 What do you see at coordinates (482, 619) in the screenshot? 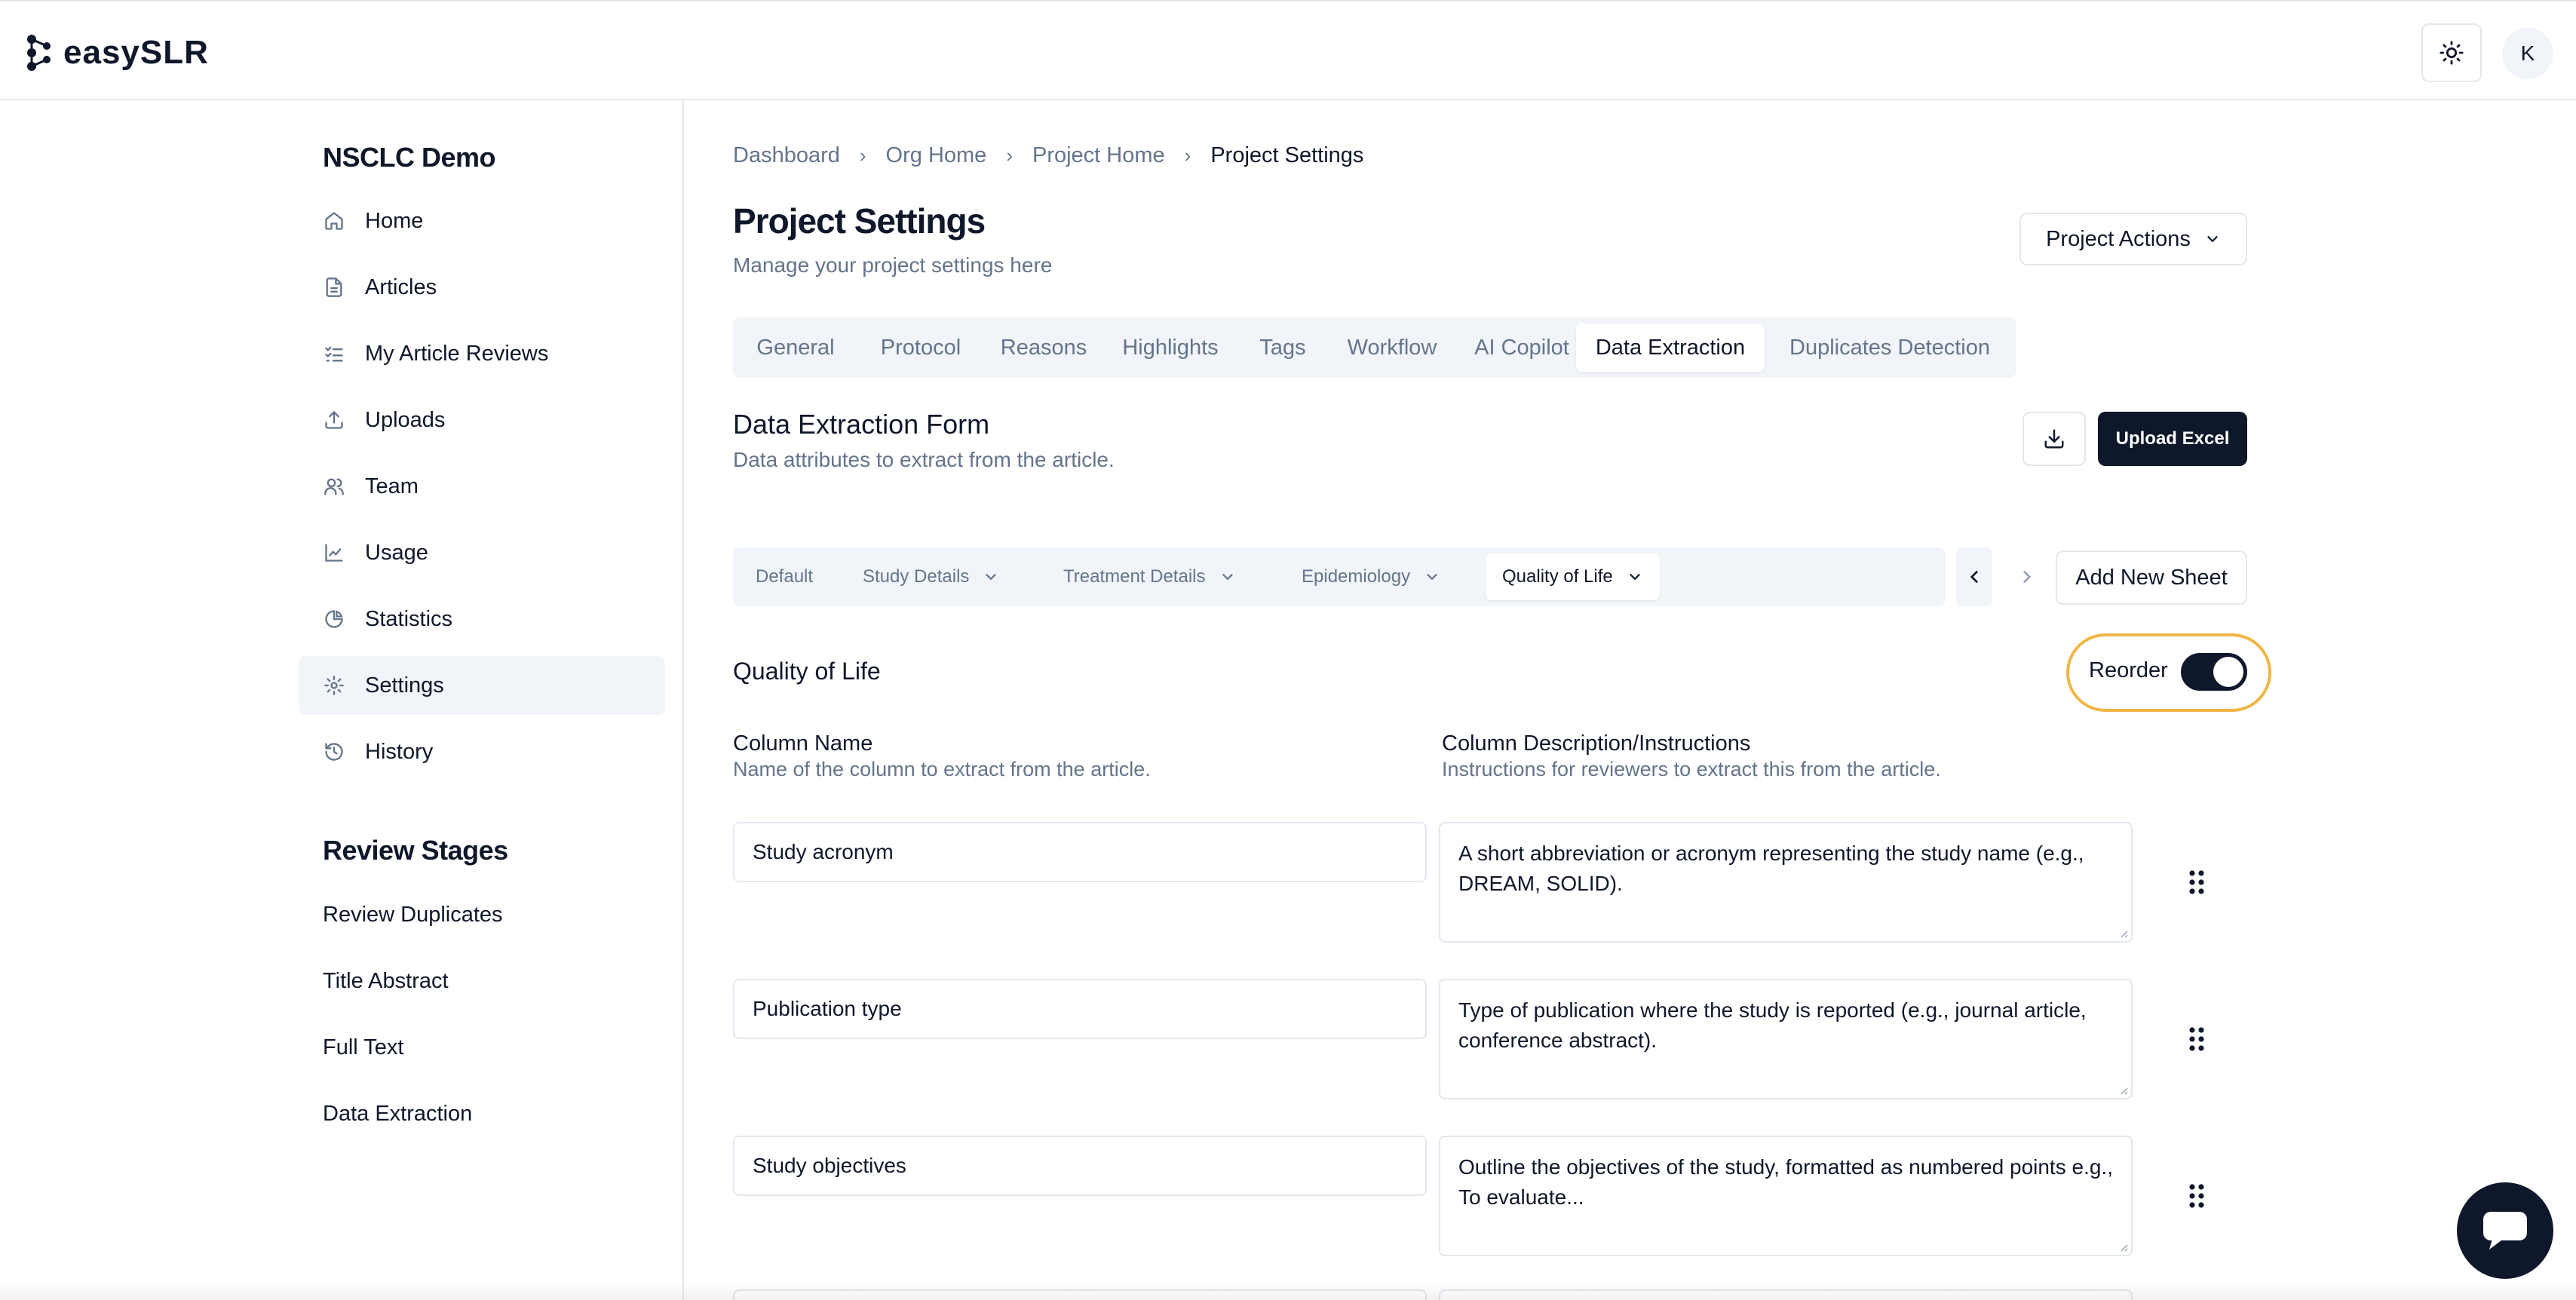
I see `sidebar-item-statistics: Statistics` at bounding box center [482, 619].